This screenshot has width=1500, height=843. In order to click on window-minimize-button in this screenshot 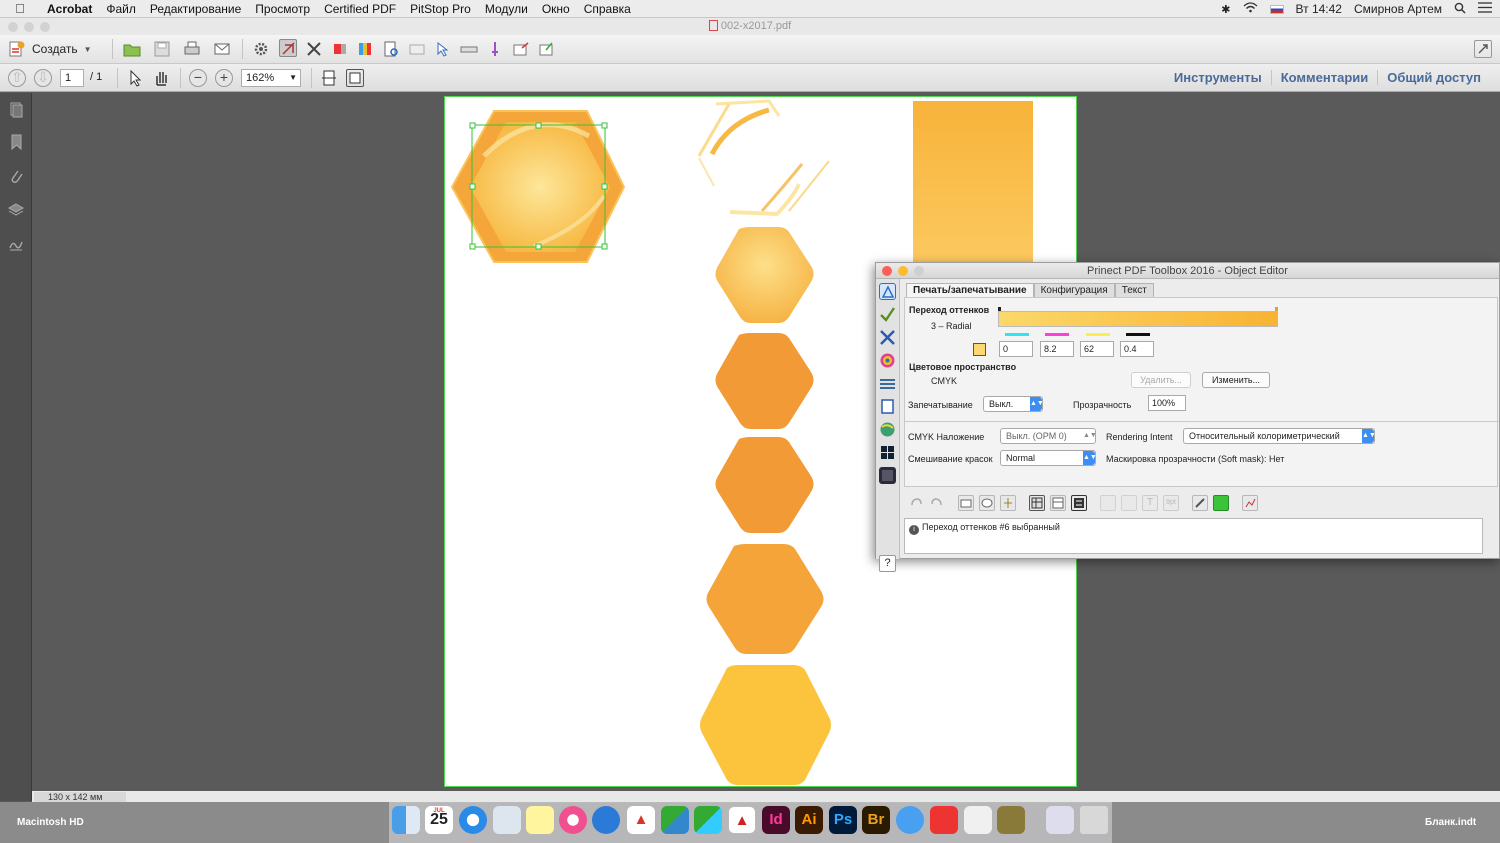, I will do `click(29, 27)`.